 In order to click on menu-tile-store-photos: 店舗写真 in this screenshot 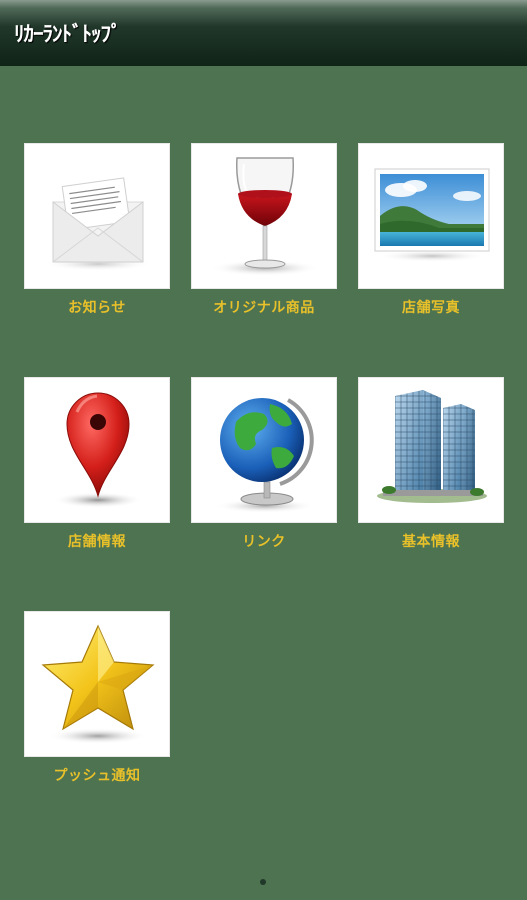, I will do `click(432, 230)`.